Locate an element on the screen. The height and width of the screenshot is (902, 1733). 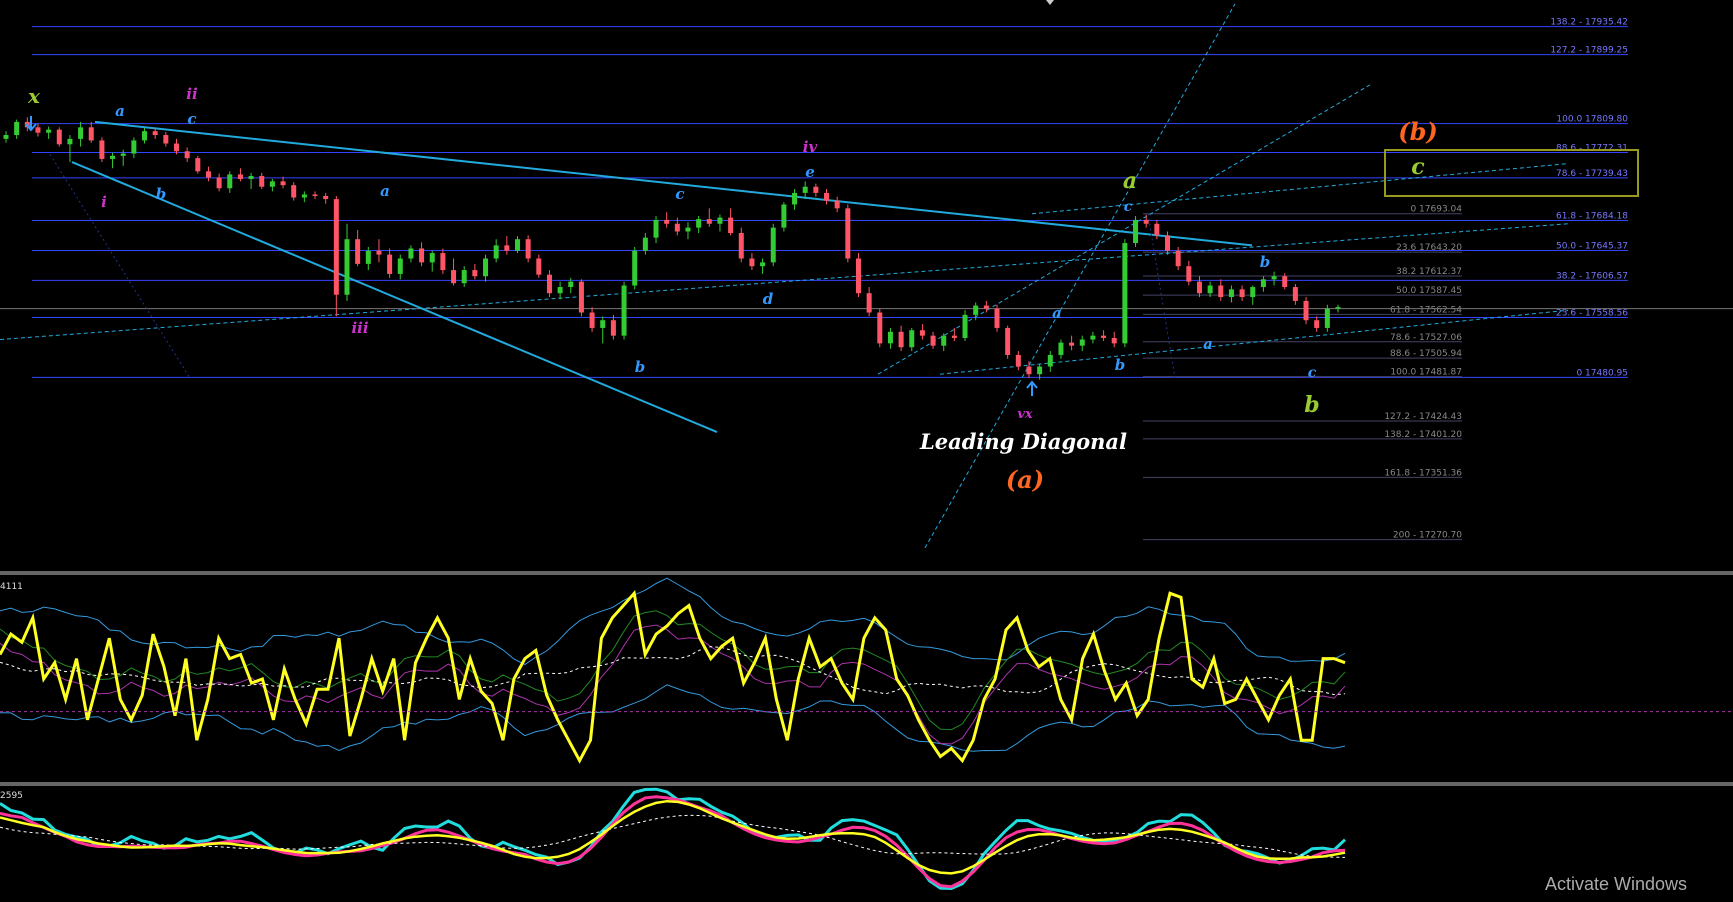
fib-mid-label: 38.2 17612.37 is located at coordinates (1429, 272).